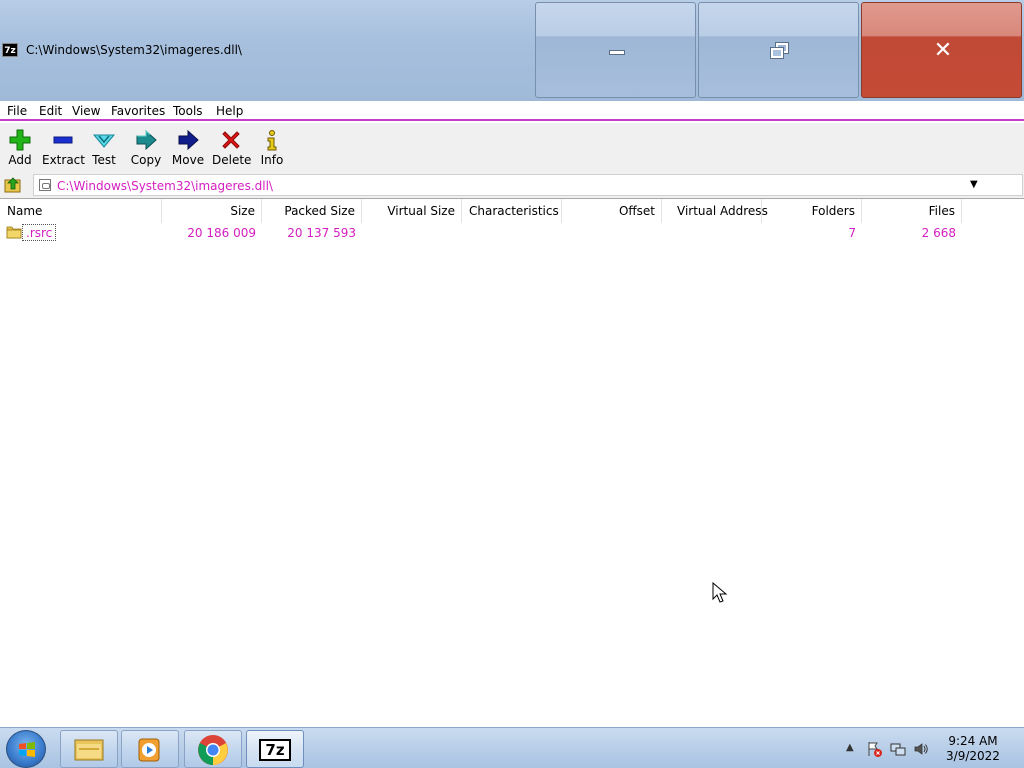 Image resolution: width=1024 pixels, height=768 pixels. What do you see at coordinates (272, 140) in the screenshot?
I see `info-icon` at bounding box center [272, 140].